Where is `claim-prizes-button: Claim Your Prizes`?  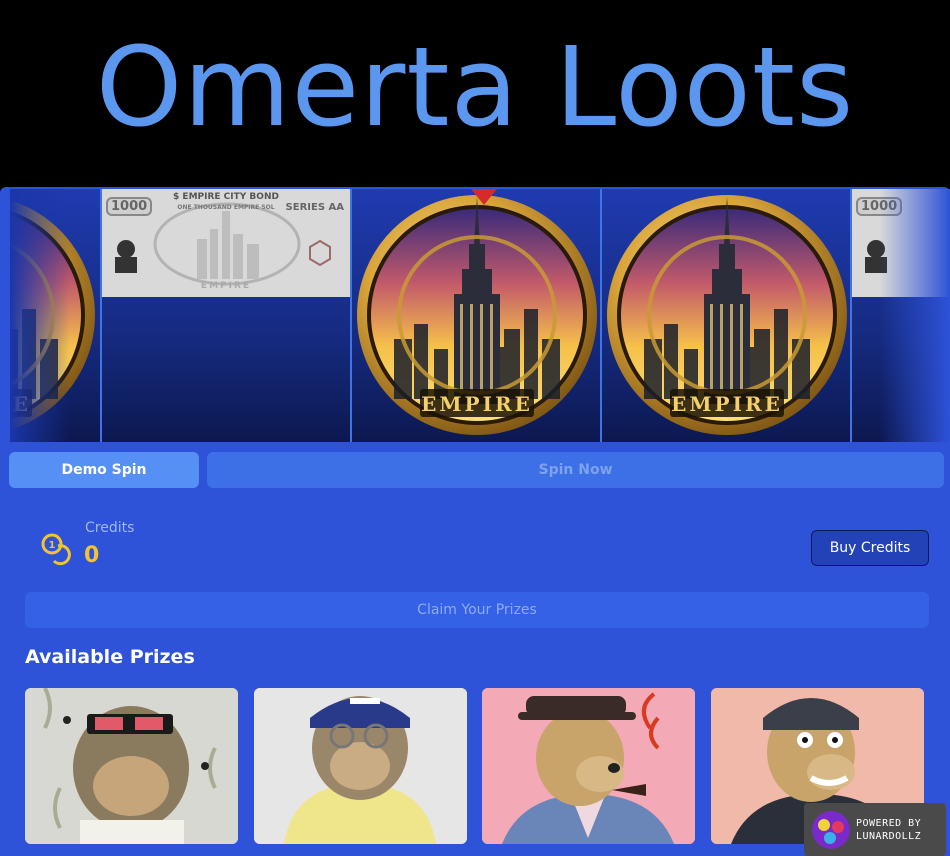
claim-prizes-button: Claim Your Prizes is located at coordinates (477, 610).